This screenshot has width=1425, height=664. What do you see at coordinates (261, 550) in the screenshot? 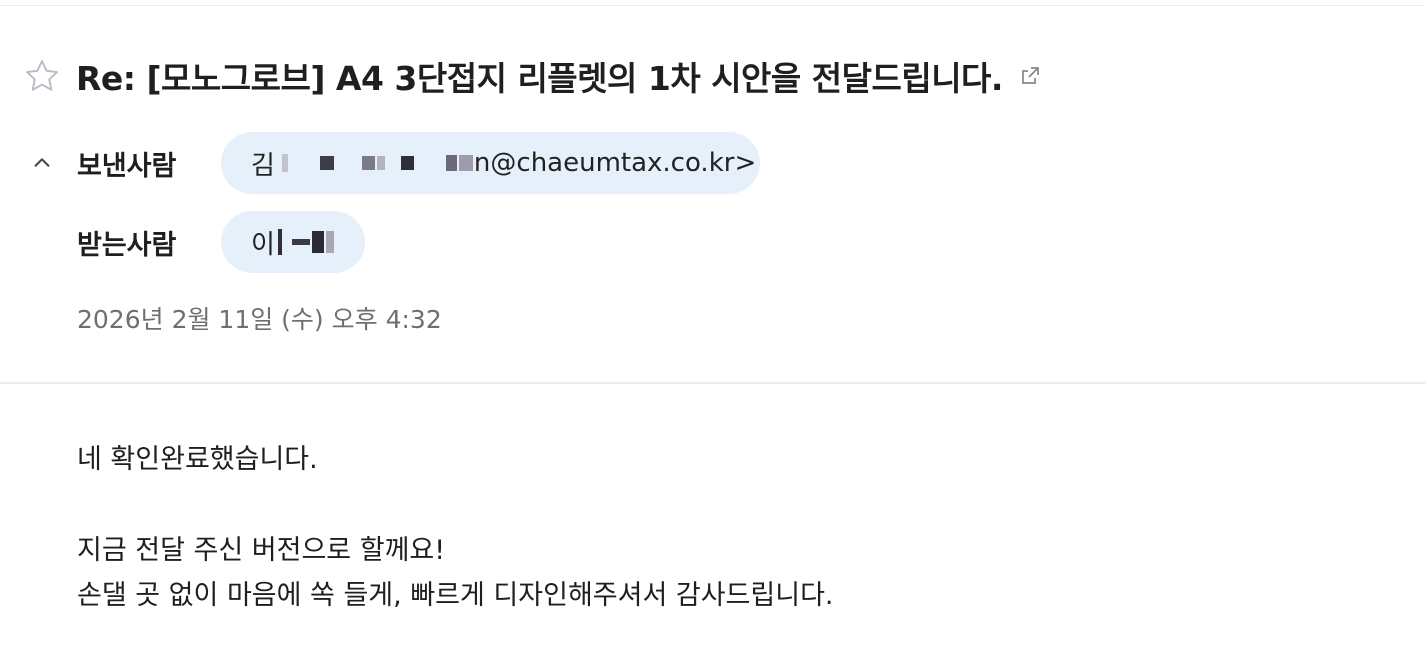
I see `body-line-2: 지금 전달 주신 버전으로 할께요!` at bounding box center [261, 550].